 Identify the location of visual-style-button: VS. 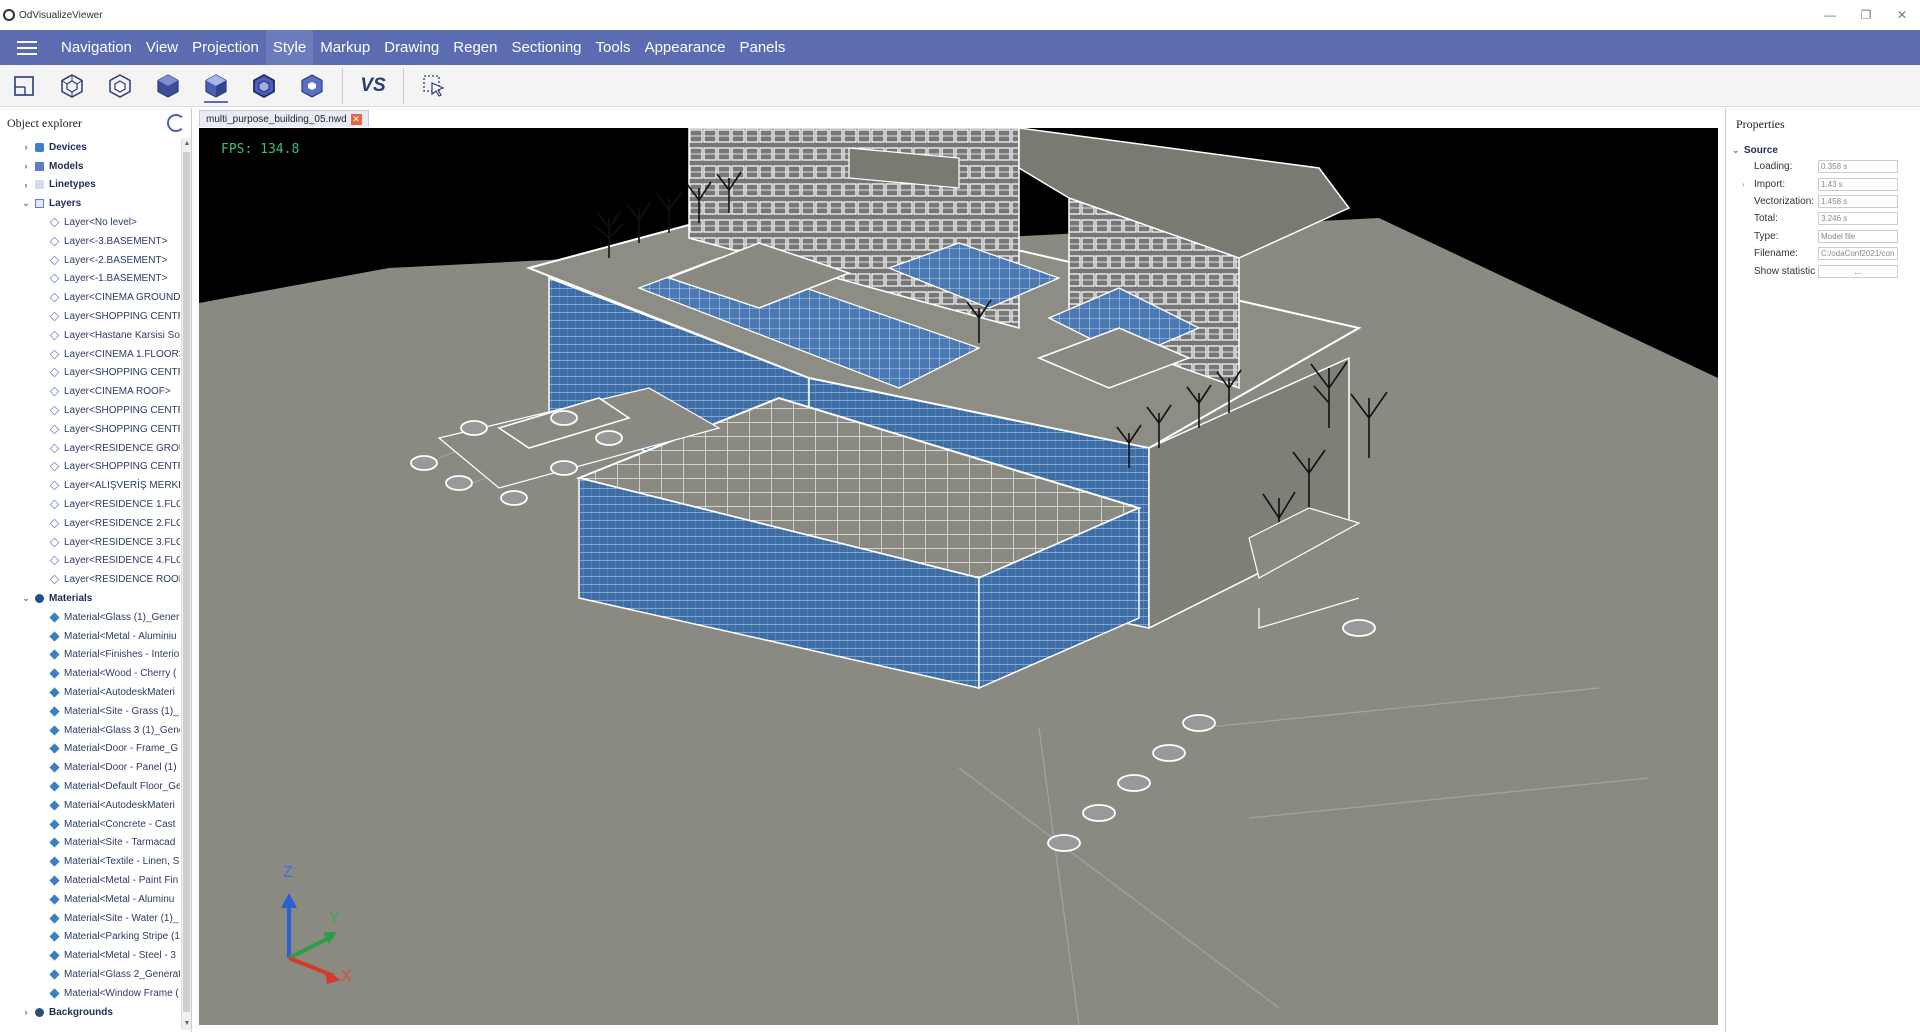
(373, 86).